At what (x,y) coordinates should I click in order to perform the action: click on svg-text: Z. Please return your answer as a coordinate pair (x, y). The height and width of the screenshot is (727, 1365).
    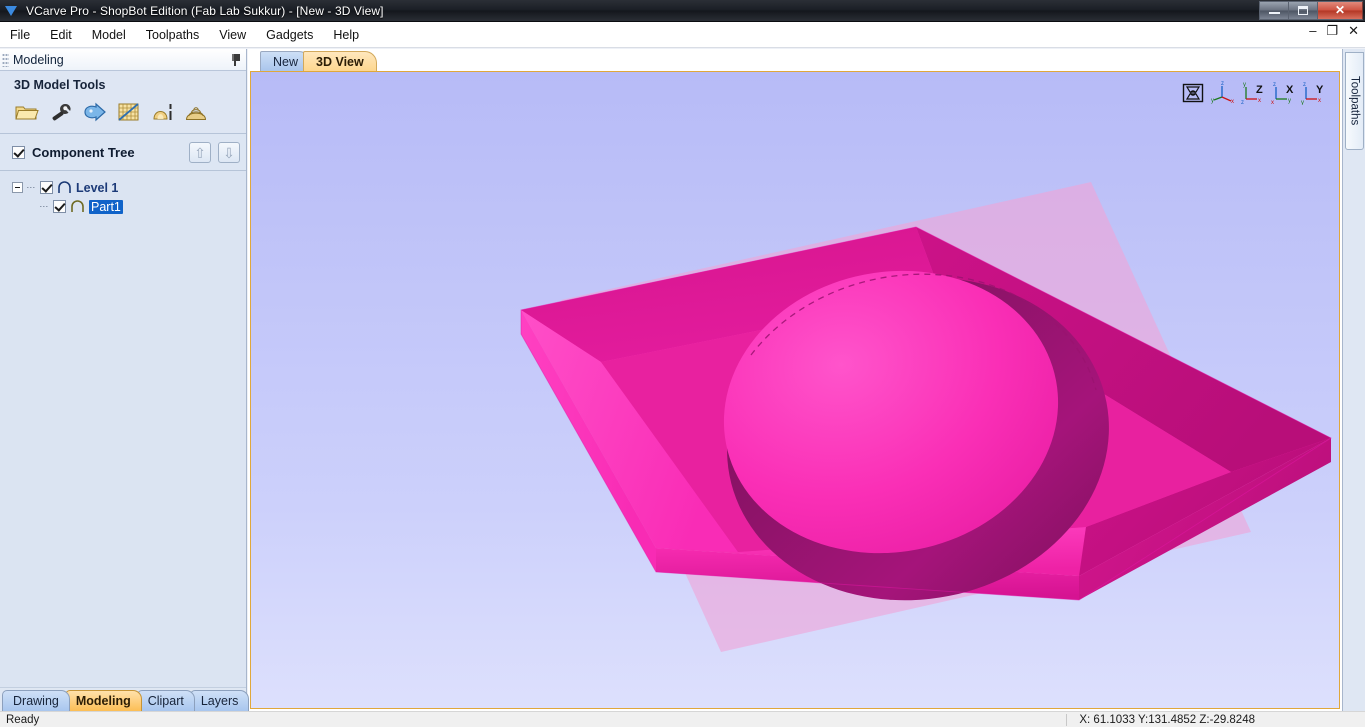
    Looking at the image, I should click on (1259, 90).